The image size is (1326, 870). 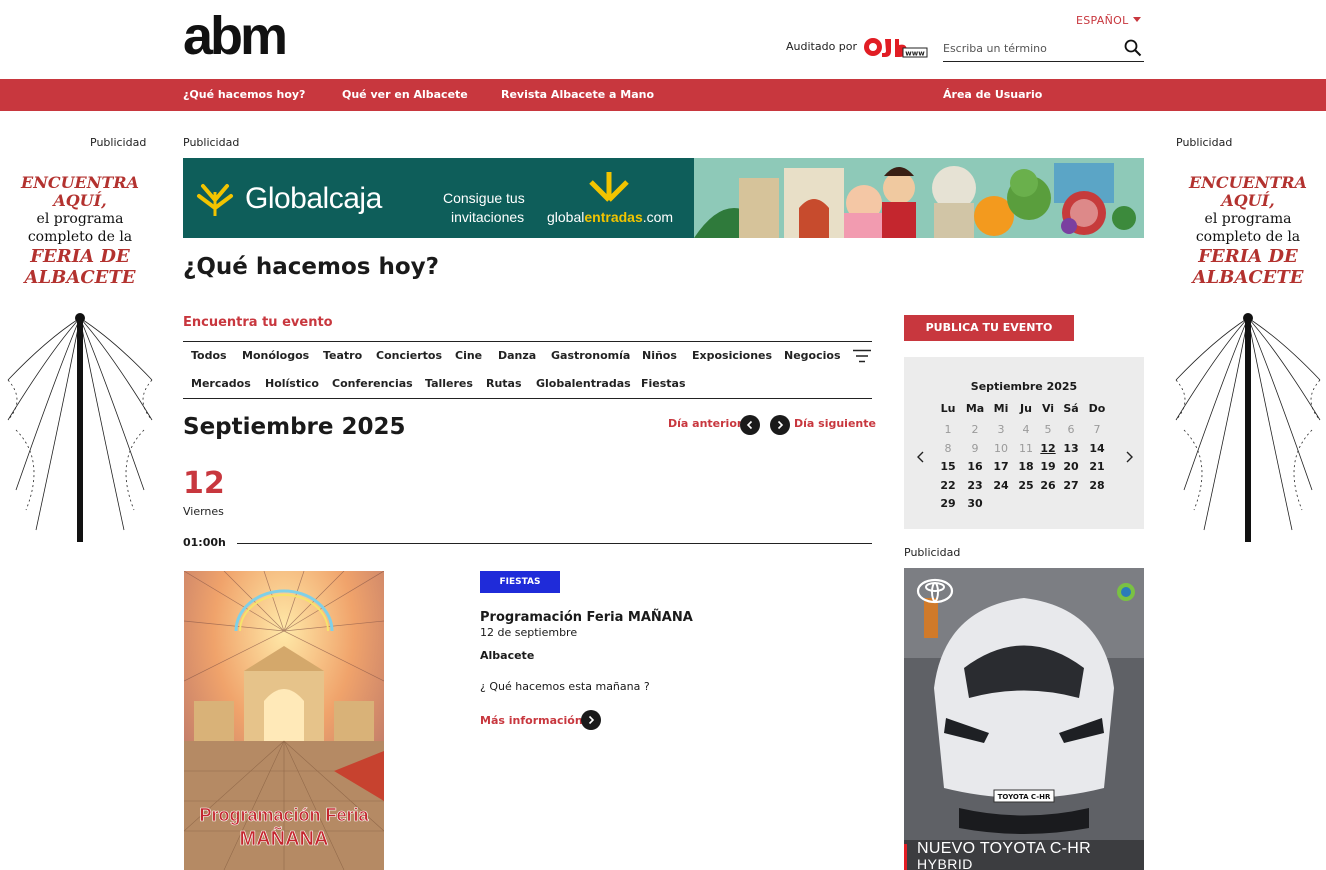 What do you see at coordinates (531, 720) in the screenshot?
I see `more-info-link: Más información` at bounding box center [531, 720].